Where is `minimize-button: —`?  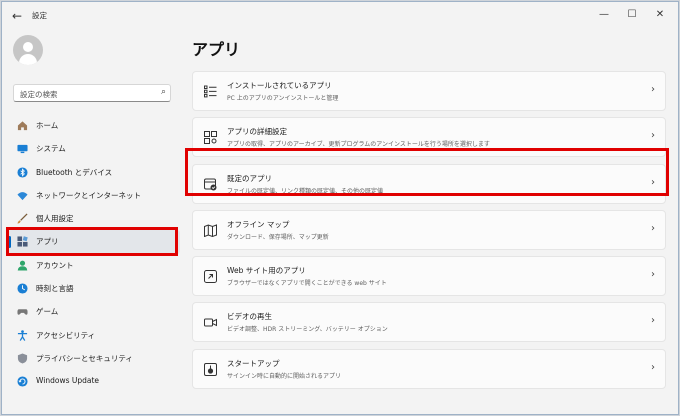 minimize-button: — is located at coordinates (604, 15).